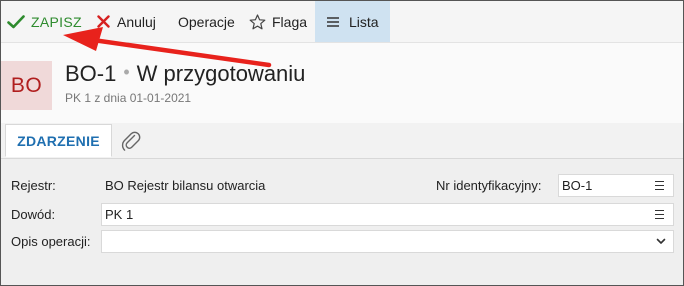  I want to click on description-row: Opis operacji:, so click(342, 242).